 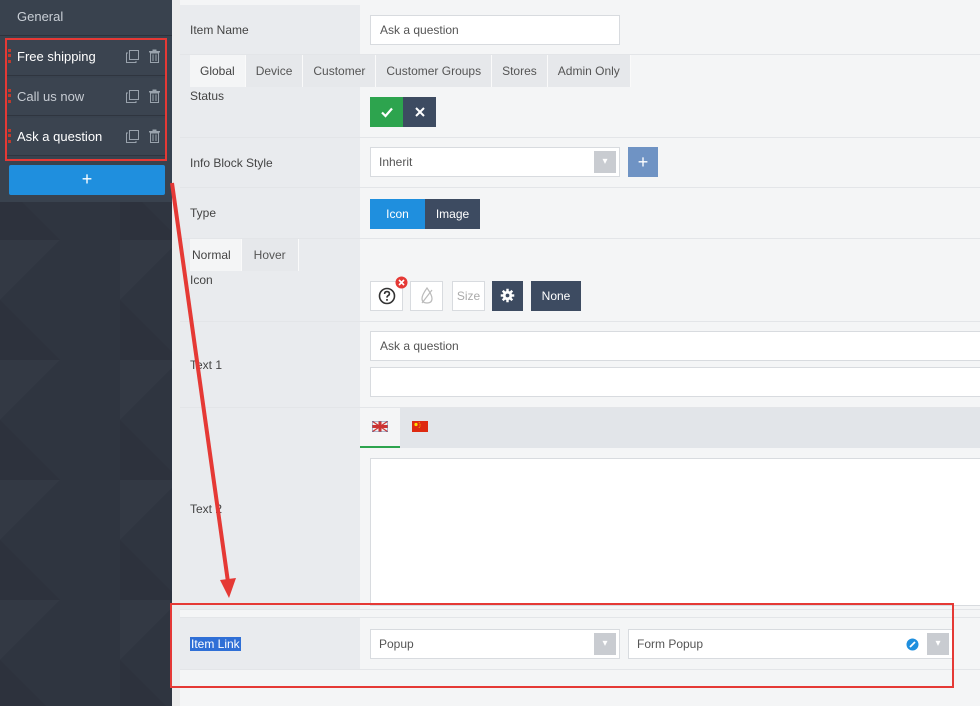 What do you see at coordinates (495, 30) in the screenshot?
I see `item-name-input: Ask a question` at bounding box center [495, 30].